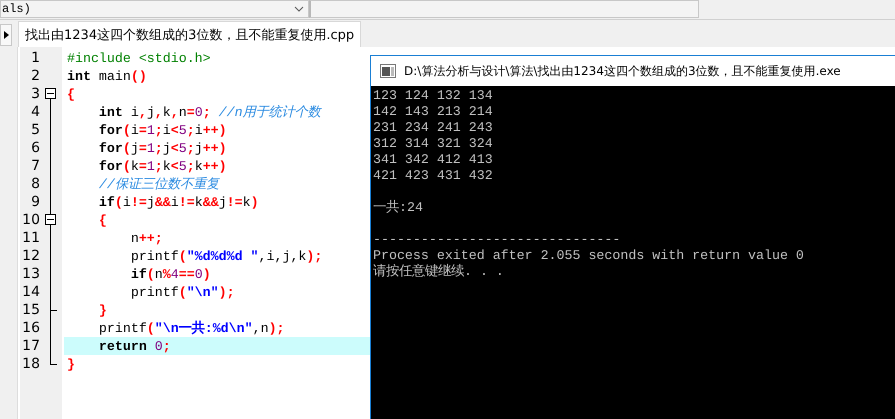  I want to click on line-number: 17, so click(30, 346).